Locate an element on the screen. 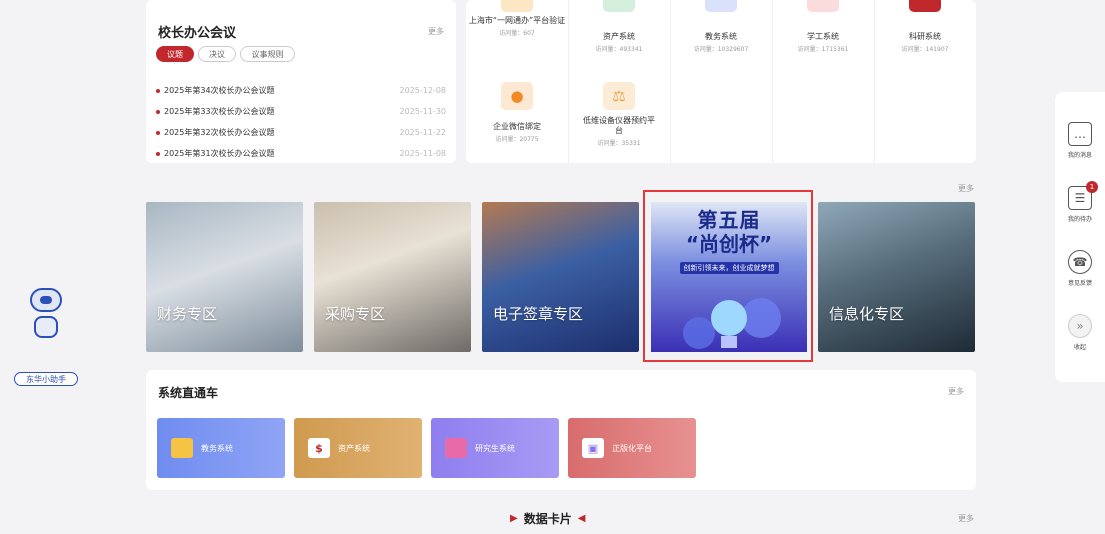 This screenshot has height=534, width=1105. rail-collapse: » 收起 is located at coordinates (1080, 332).